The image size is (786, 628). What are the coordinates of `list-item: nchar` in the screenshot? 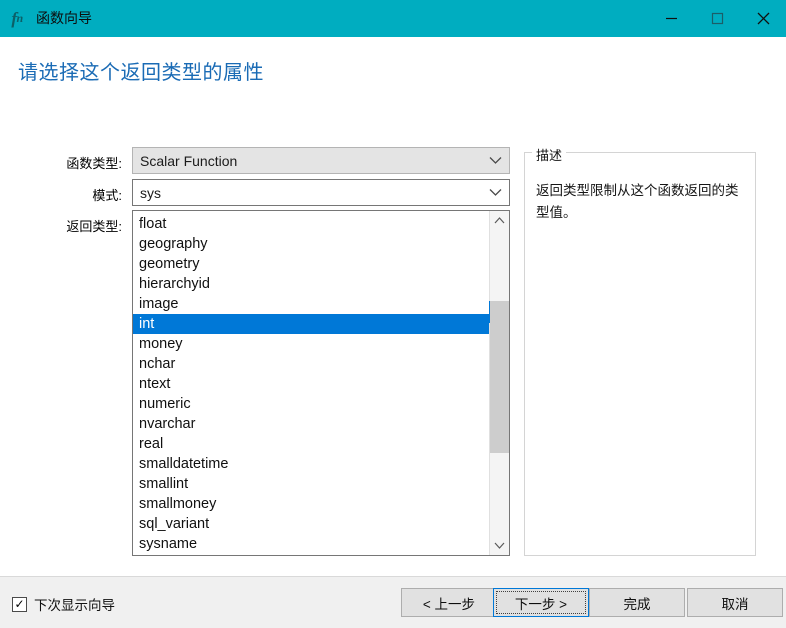 It's located at (311, 364).